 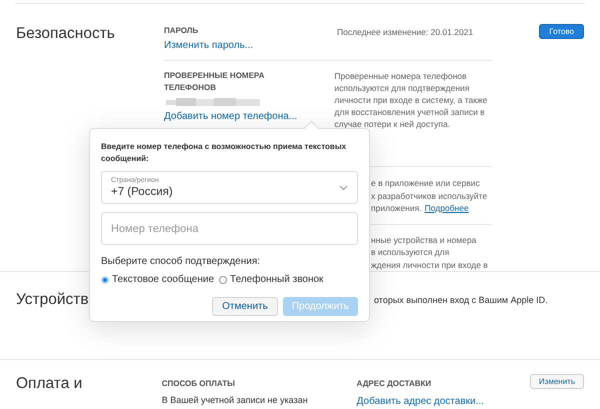 I want to click on description-line: х разработчиков используйте, so click(x=429, y=196).